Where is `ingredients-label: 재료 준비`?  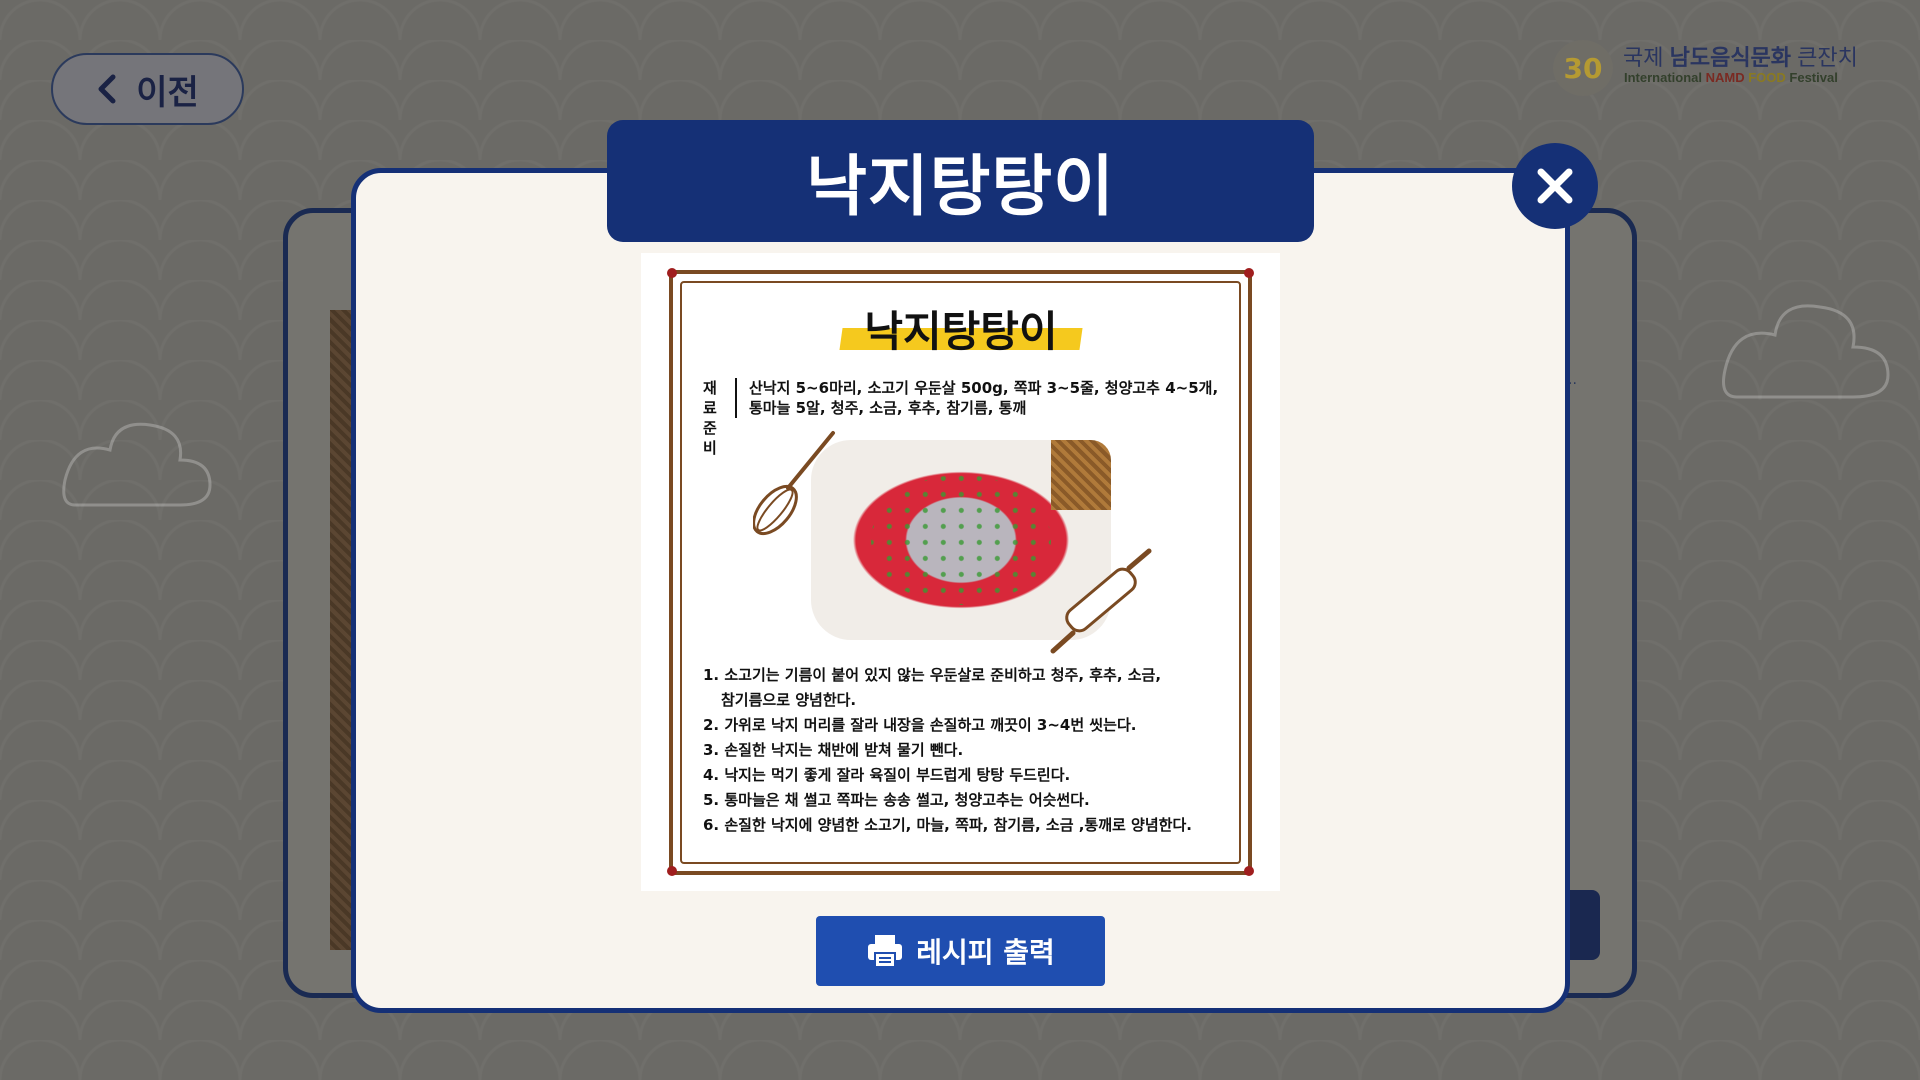
ingredients-label: 재료 준비 is located at coordinates (720, 417).